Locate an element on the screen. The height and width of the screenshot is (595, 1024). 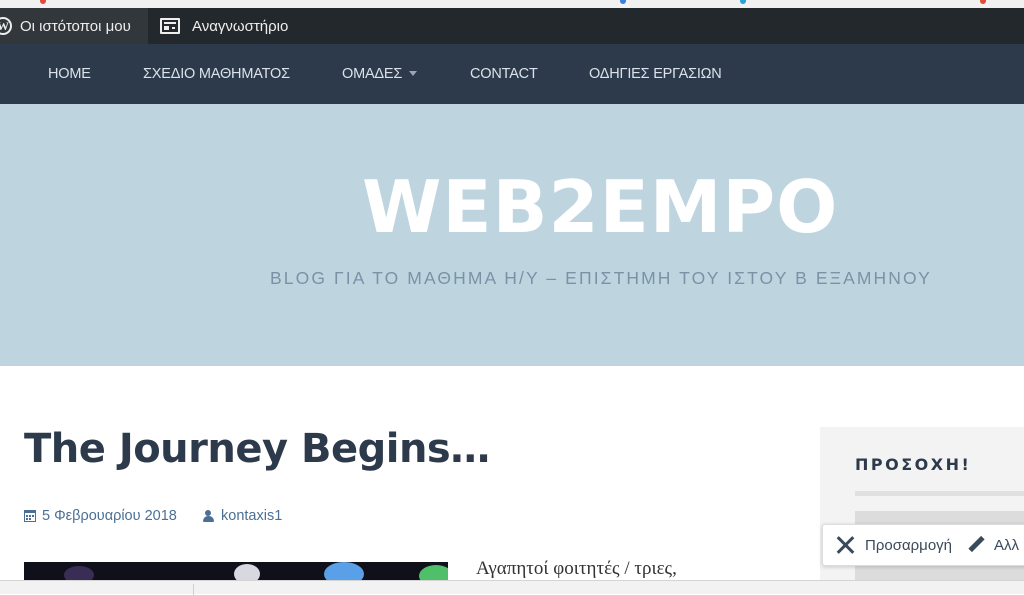
calendar-icon is located at coordinates (30, 516).